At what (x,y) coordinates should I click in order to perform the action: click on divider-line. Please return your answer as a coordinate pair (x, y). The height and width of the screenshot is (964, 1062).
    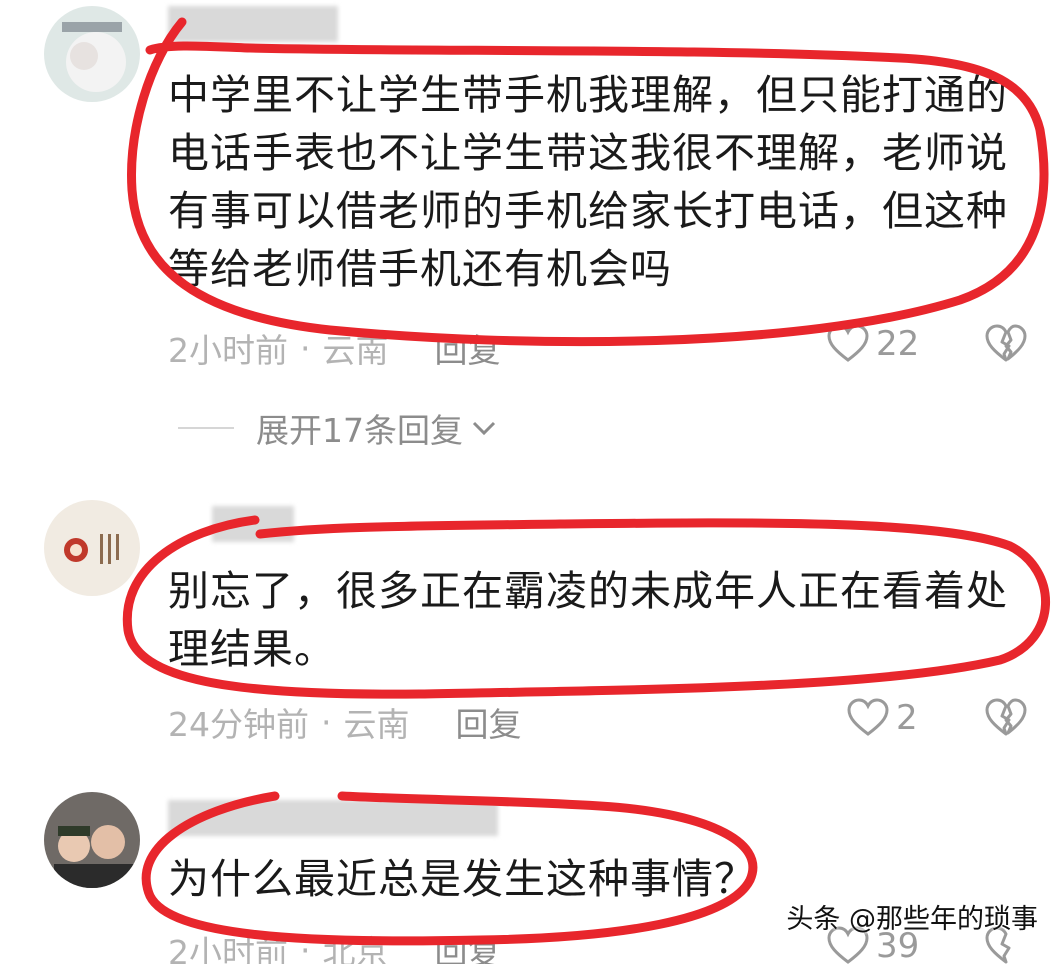
    Looking at the image, I should click on (206, 428).